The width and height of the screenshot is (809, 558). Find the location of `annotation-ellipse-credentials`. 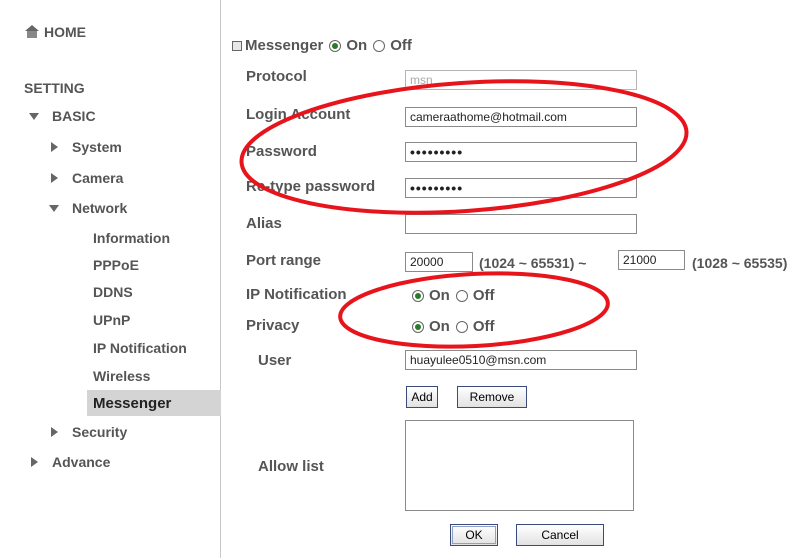

annotation-ellipse-credentials is located at coordinates (464, 147).